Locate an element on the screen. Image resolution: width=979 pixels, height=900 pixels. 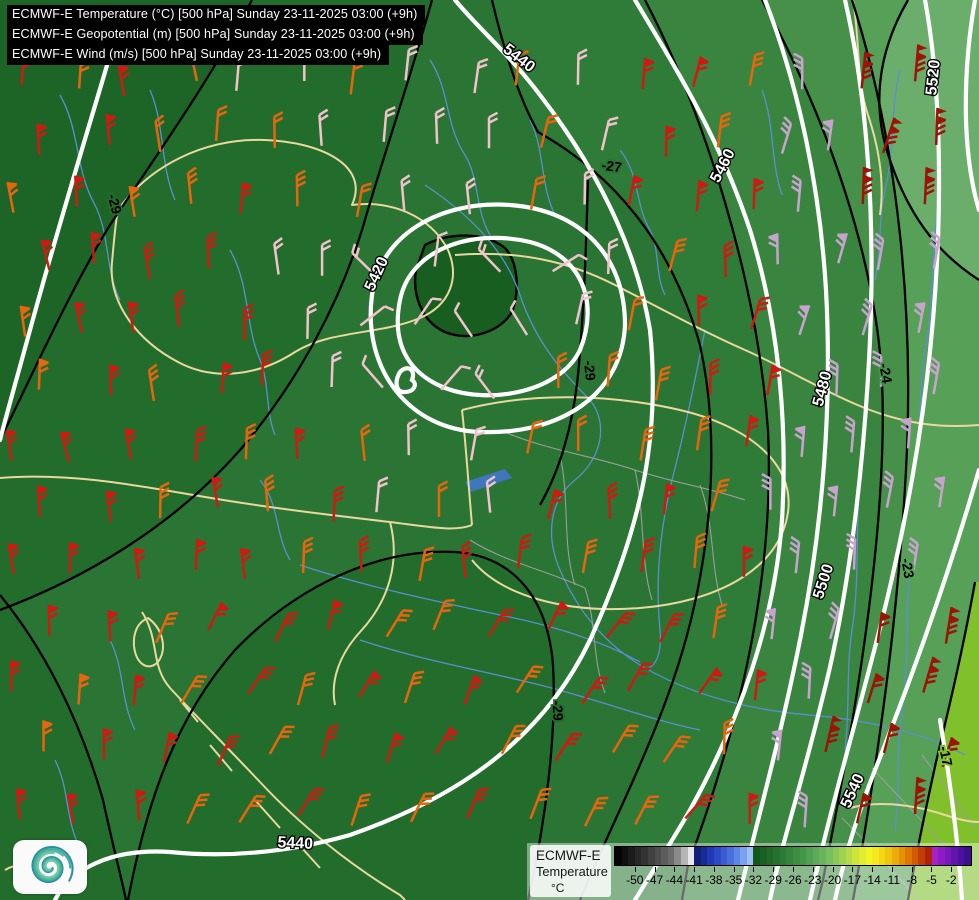
legend-tick-label: -35 is located at coordinates (733, 880).